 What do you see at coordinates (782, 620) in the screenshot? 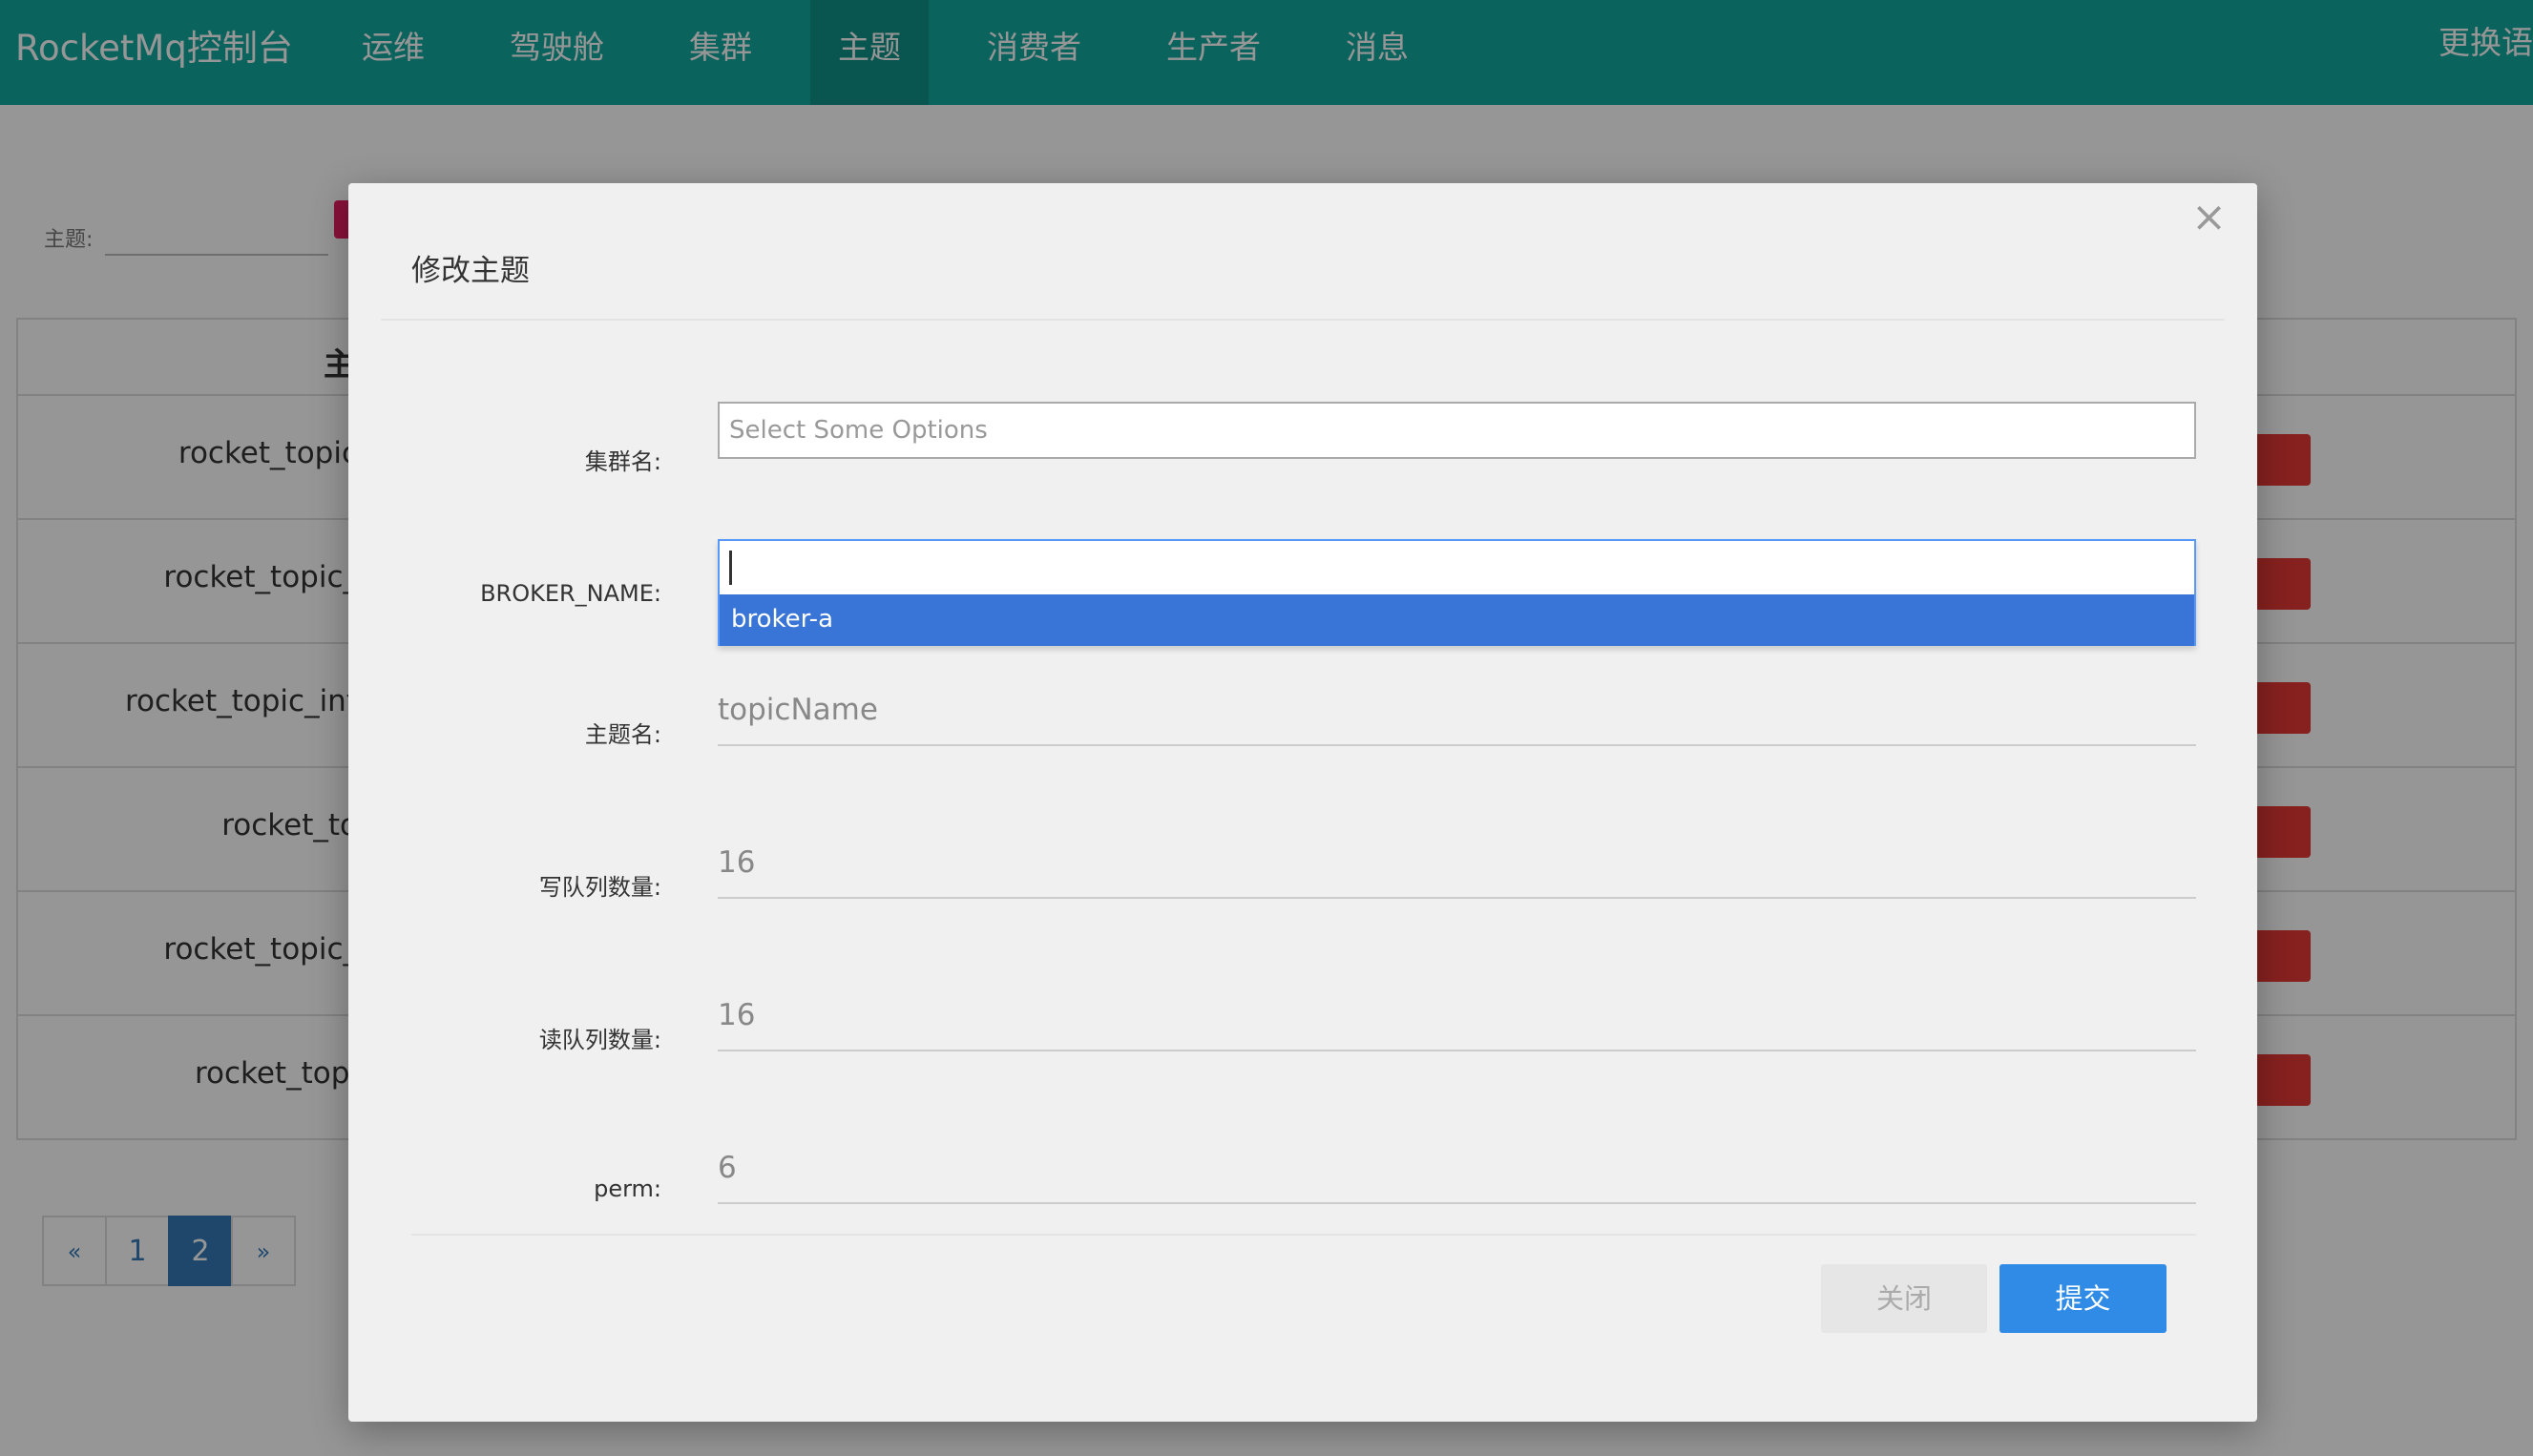
I see `broker-option-label: broker-a` at bounding box center [782, 620].